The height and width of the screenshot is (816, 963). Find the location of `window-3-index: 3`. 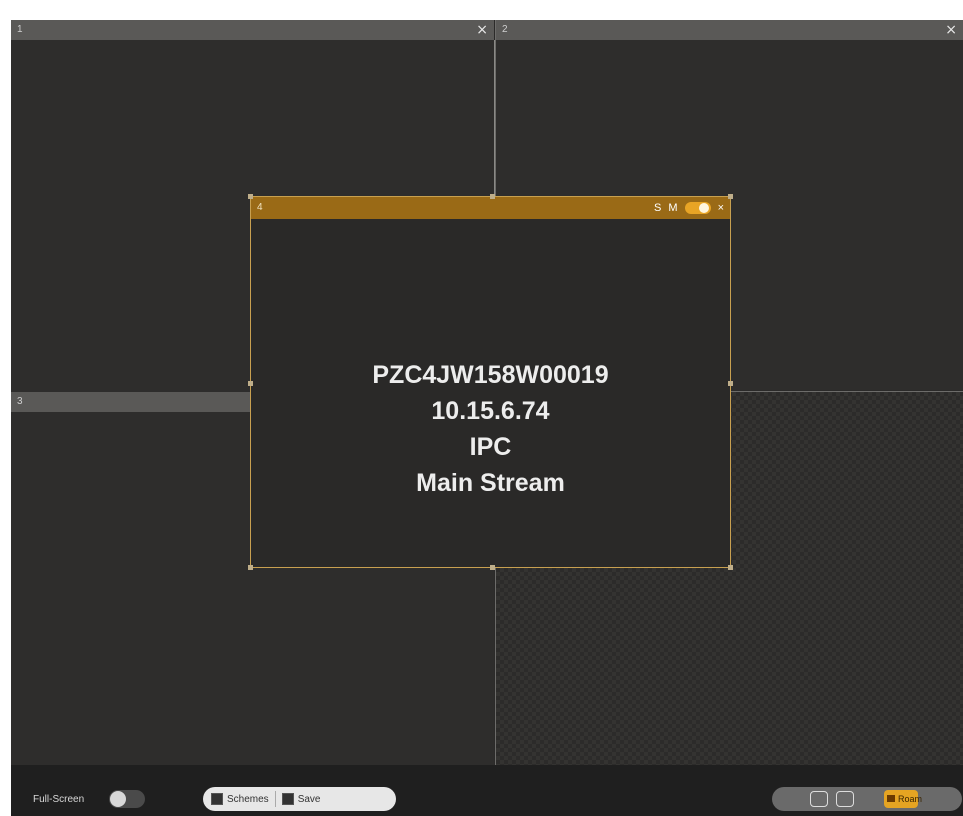

window-3-index: 3 is located at coordinates (20, 401).